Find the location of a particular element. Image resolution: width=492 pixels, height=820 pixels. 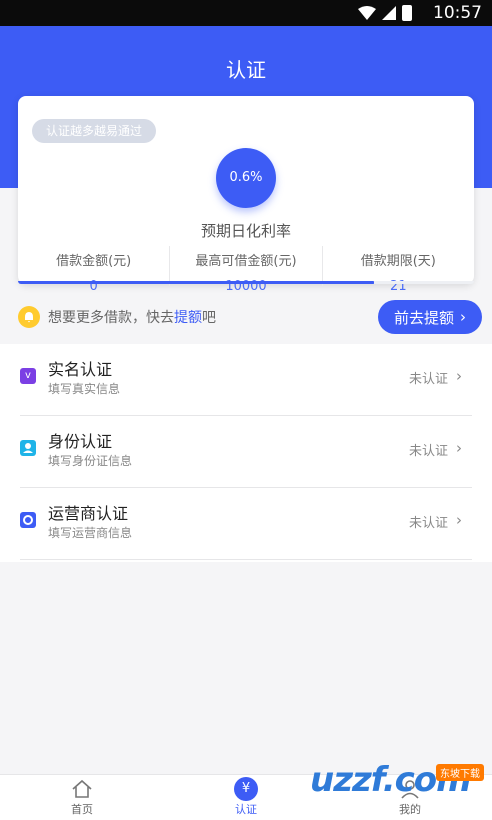

stat-label: 借款期限(天) is located at coordinates (398, 261).